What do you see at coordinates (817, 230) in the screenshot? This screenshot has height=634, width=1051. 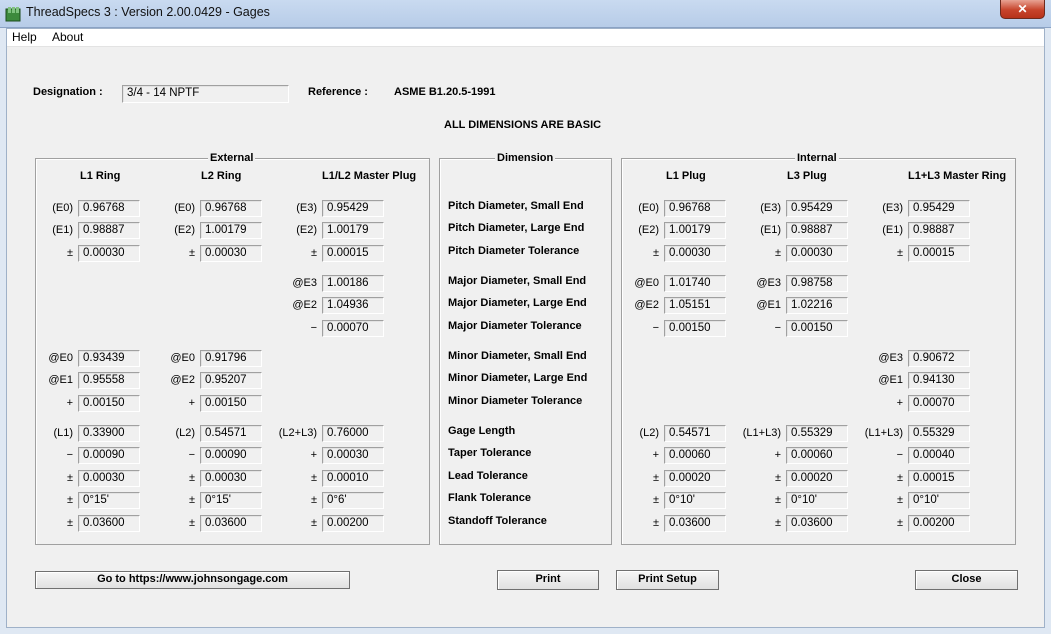 I see `internal-col2-row2-value: 0.98887` at bounding box center [817, 230].